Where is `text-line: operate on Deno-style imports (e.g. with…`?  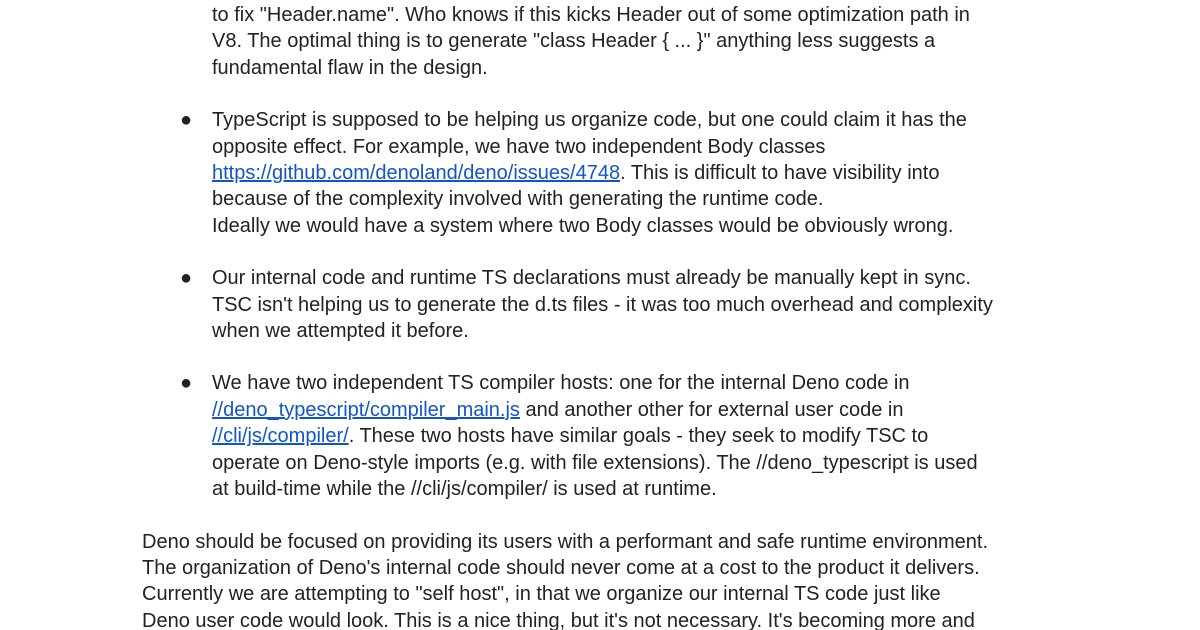 text-line: operate on Deno-style imports (e.g. with… is located at coordinates (595, 462).